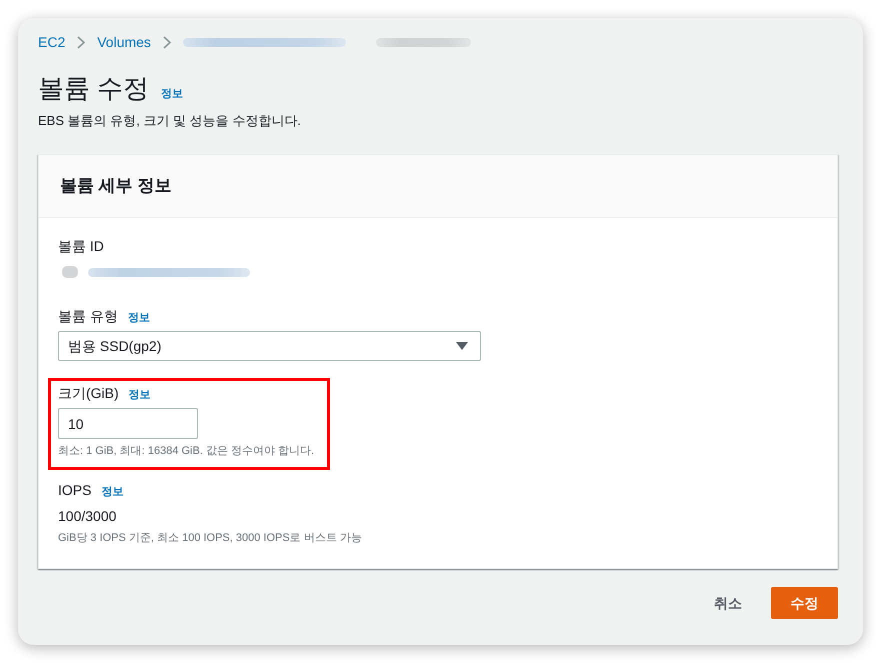 Image resolution: width=881 pixels, height=663 pixels. What do you see at coordinates (116, 186) in the screenshot?
I see `card-title: 볼륨 세부 정보` at bounding box center [116, 186].